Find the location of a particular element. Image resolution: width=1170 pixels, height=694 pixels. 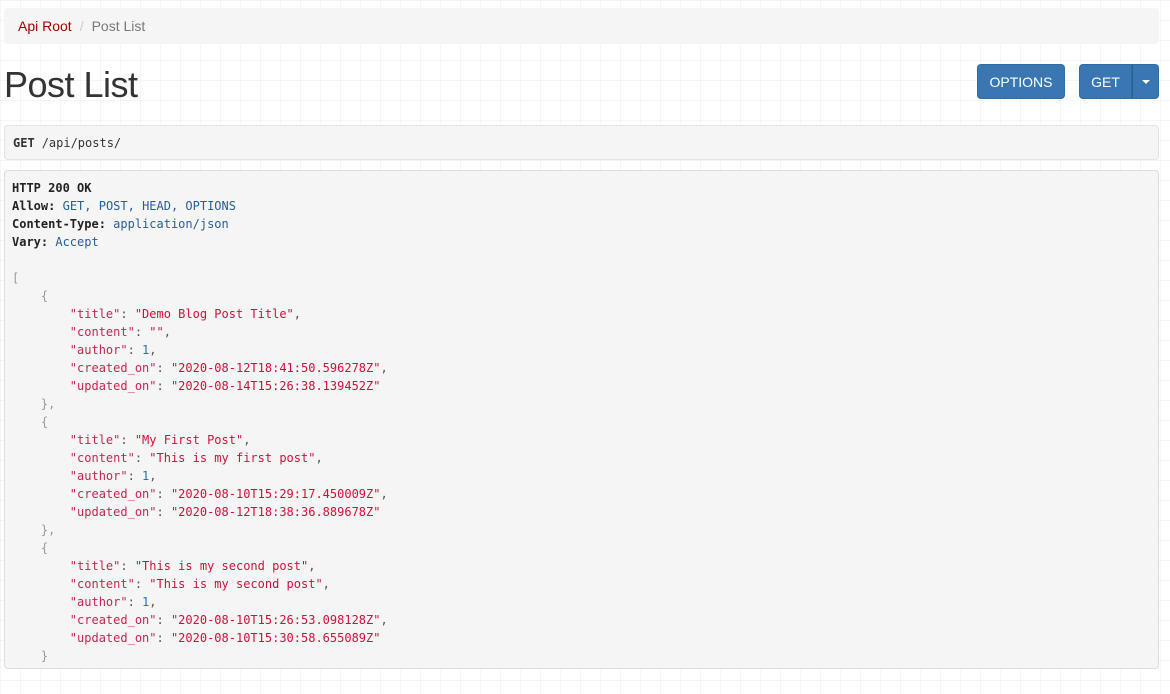

breadcrumb-current: Post List is located at coordinates (118, 26).